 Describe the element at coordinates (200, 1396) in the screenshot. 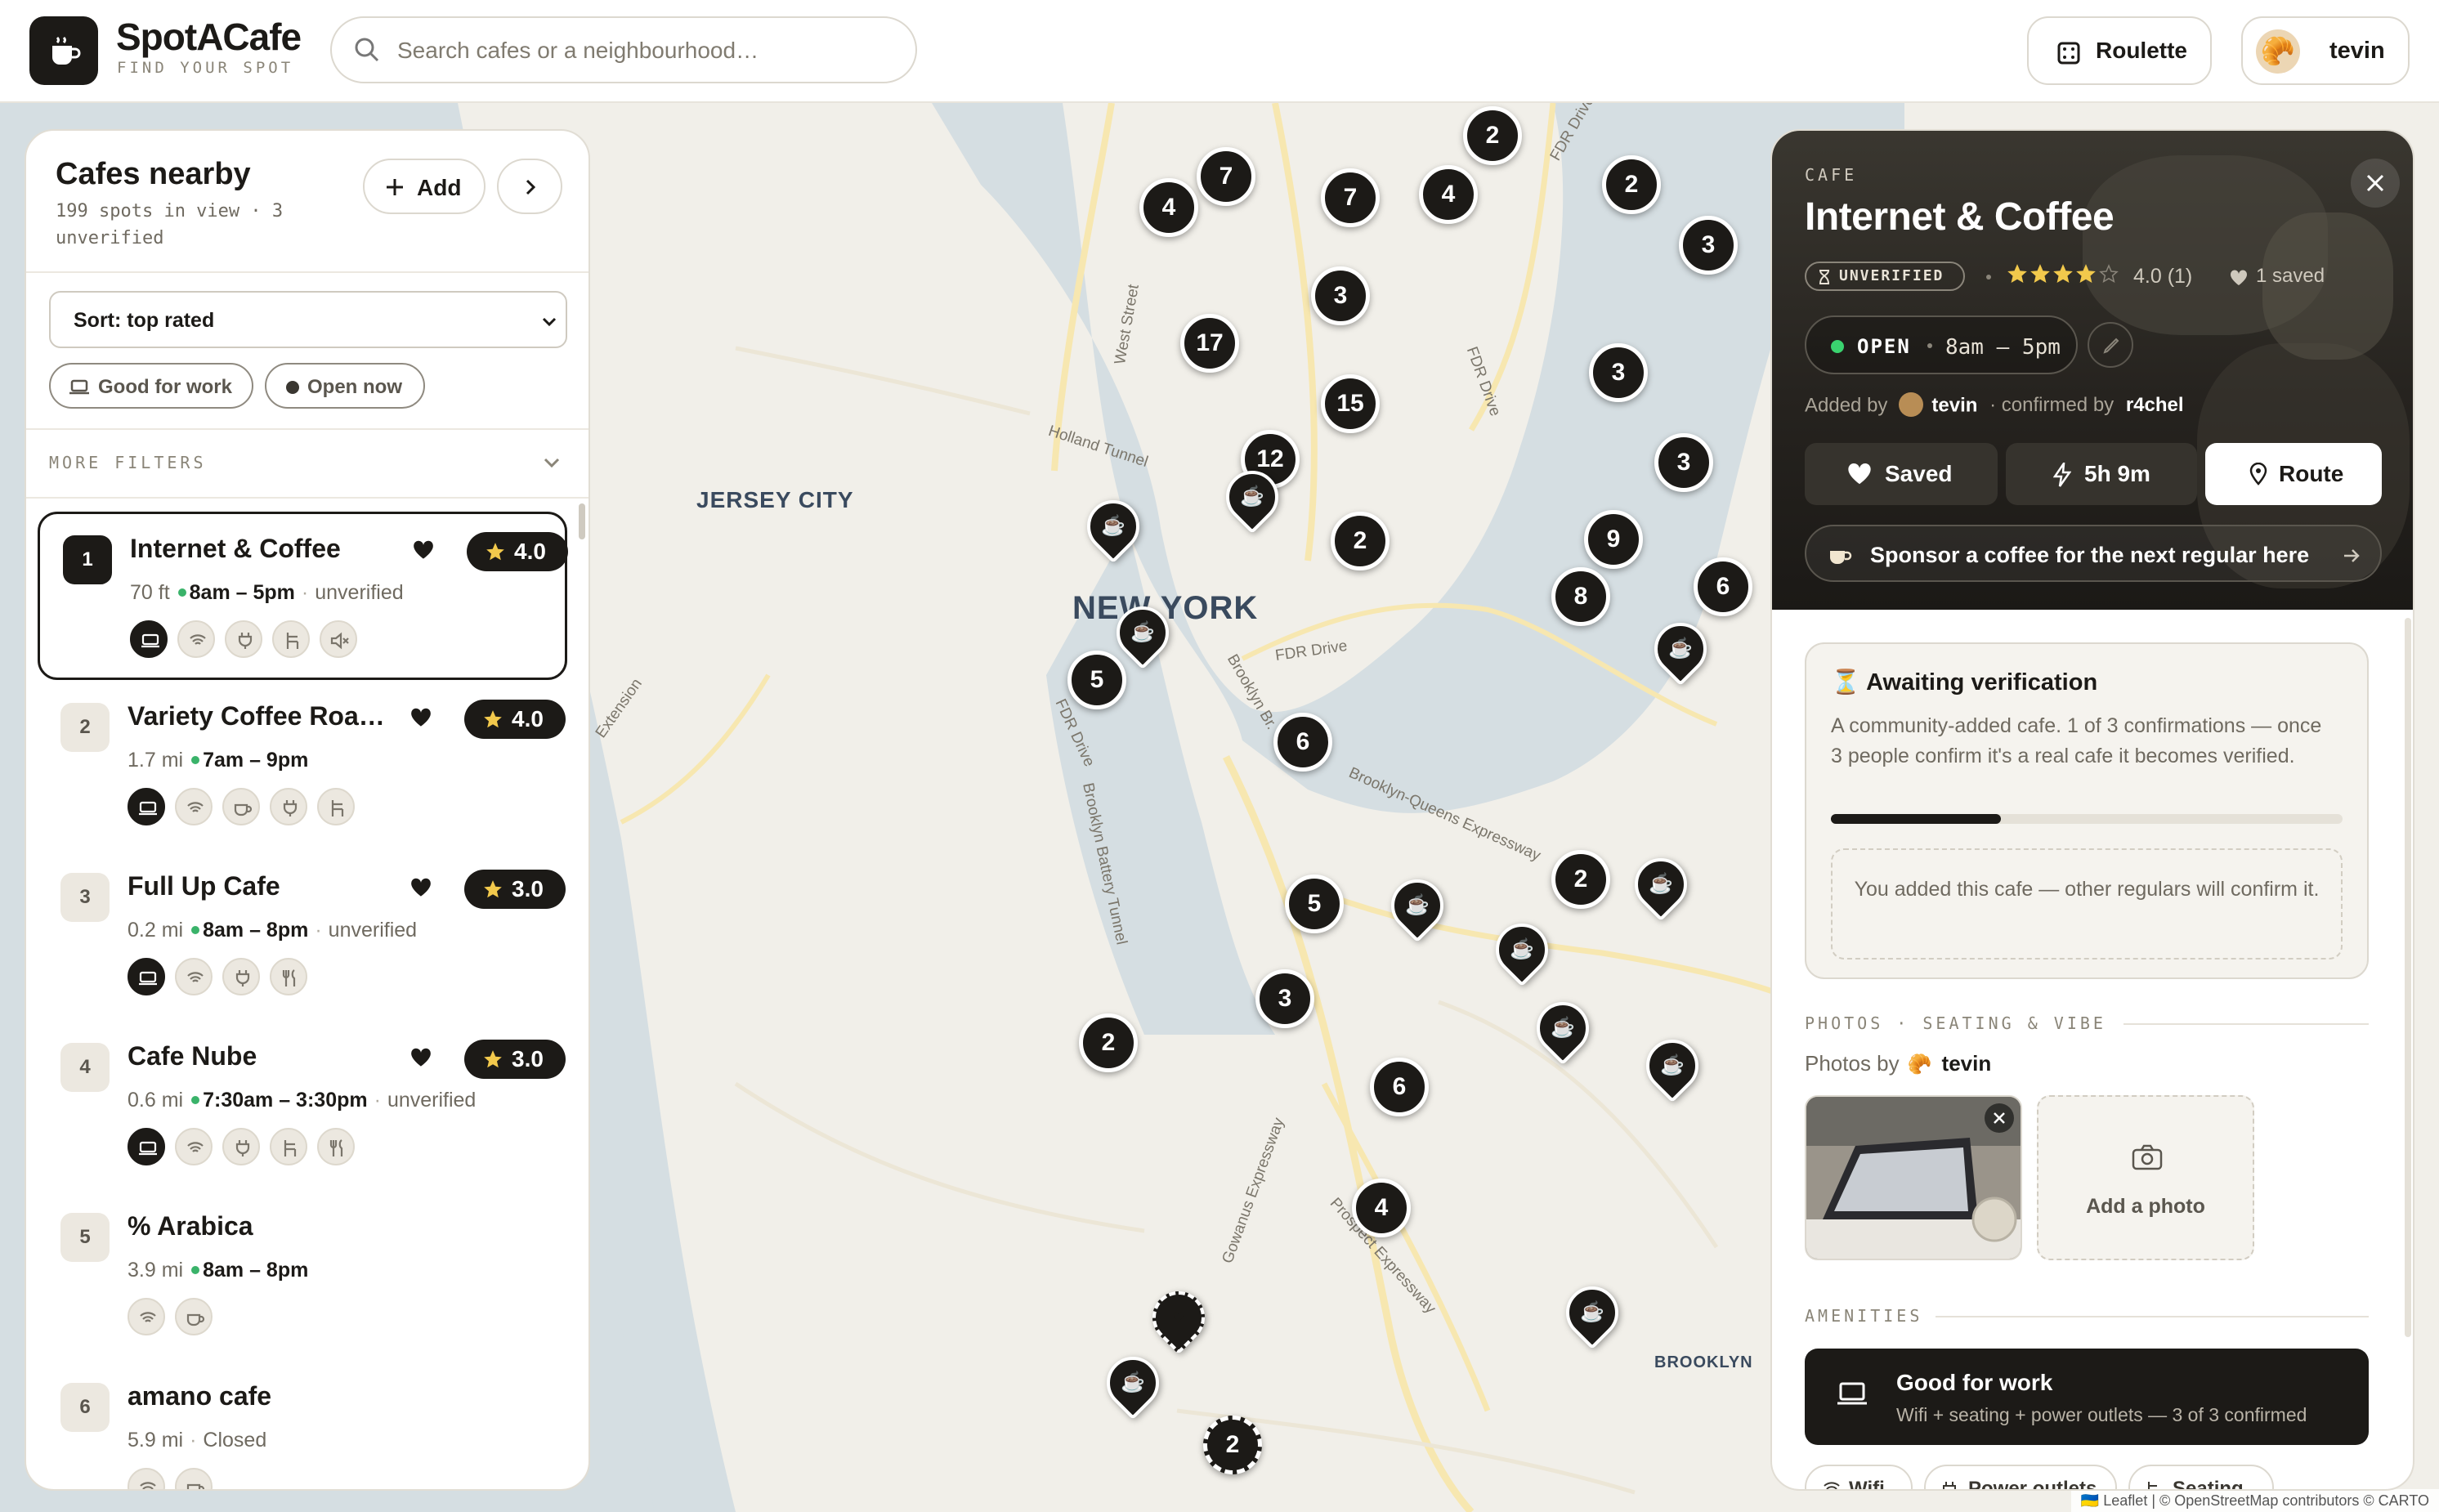

I see `cafe-name: amano cafe` at that location.